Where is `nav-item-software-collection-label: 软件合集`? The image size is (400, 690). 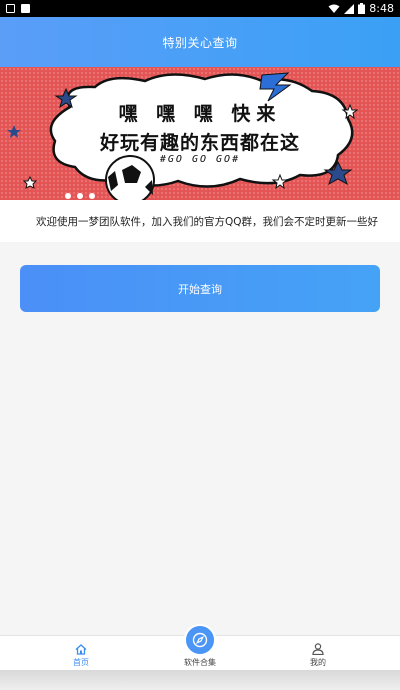
nav-item-software-collection-label: 软件合集 is located at coordinates (200, 662).